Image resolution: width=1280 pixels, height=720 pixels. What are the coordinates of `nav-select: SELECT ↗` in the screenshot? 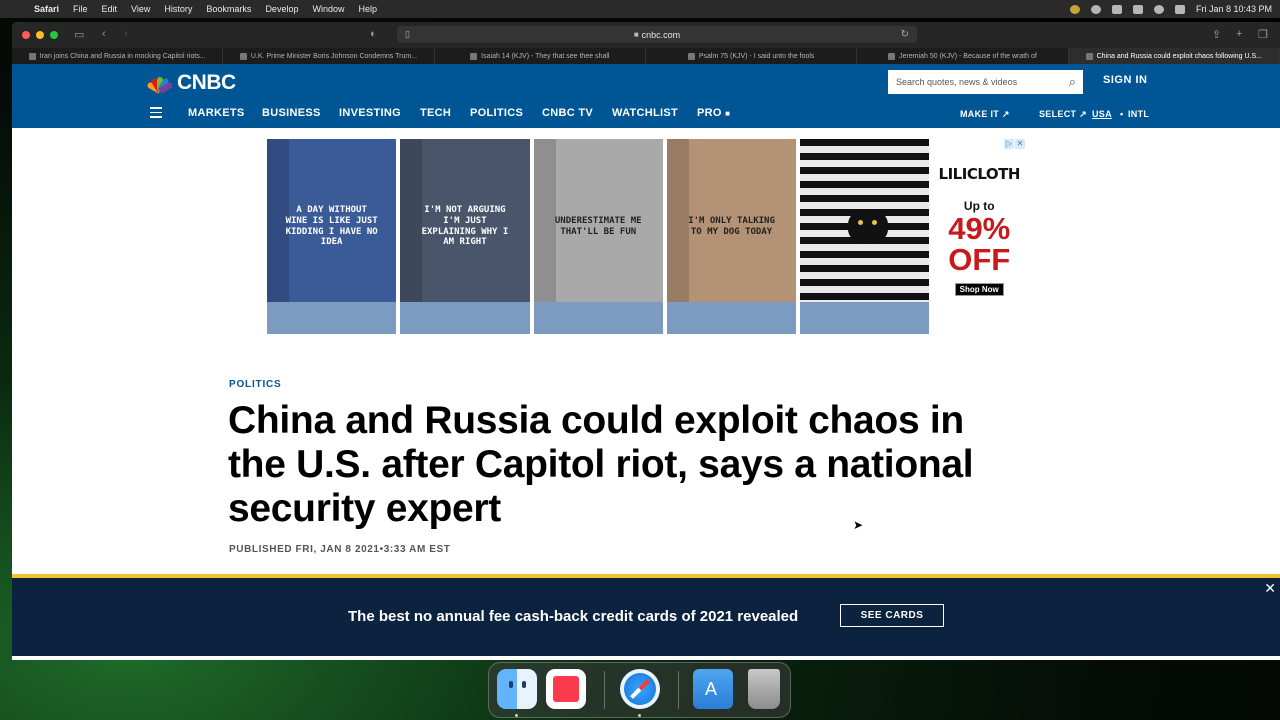 It's located at (1063, 114).